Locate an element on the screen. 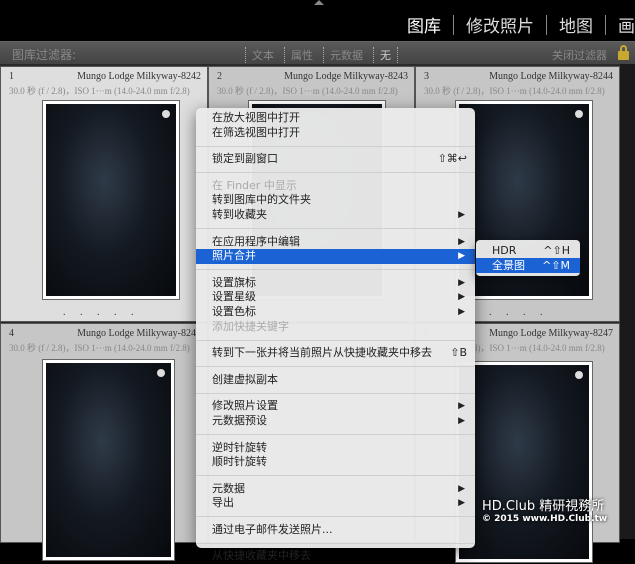 The width and height of the screenshot is (635, 564). menu-item-label: 转到收藏夹 is located at coordinates (239, 214).